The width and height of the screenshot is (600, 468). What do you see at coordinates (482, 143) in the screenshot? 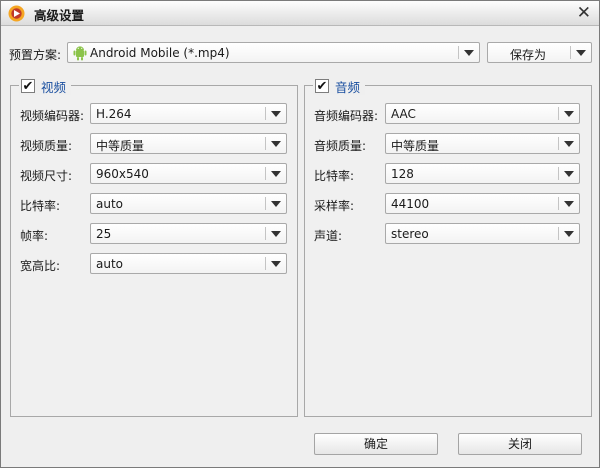
I see `audio-quality-select: 中等质量` at bounding box center [482, 143].